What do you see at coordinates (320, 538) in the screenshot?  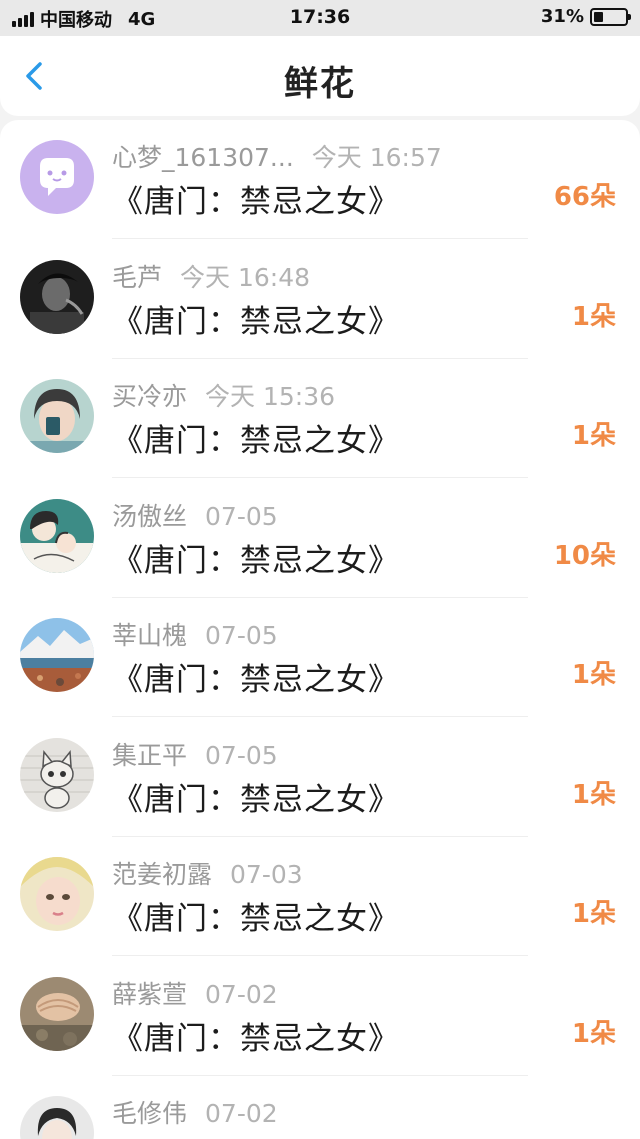 I see `list-item: 汤傲丝 07-05 《唐门：禁忌之女》 10朵` at bounding box center [320, 538].